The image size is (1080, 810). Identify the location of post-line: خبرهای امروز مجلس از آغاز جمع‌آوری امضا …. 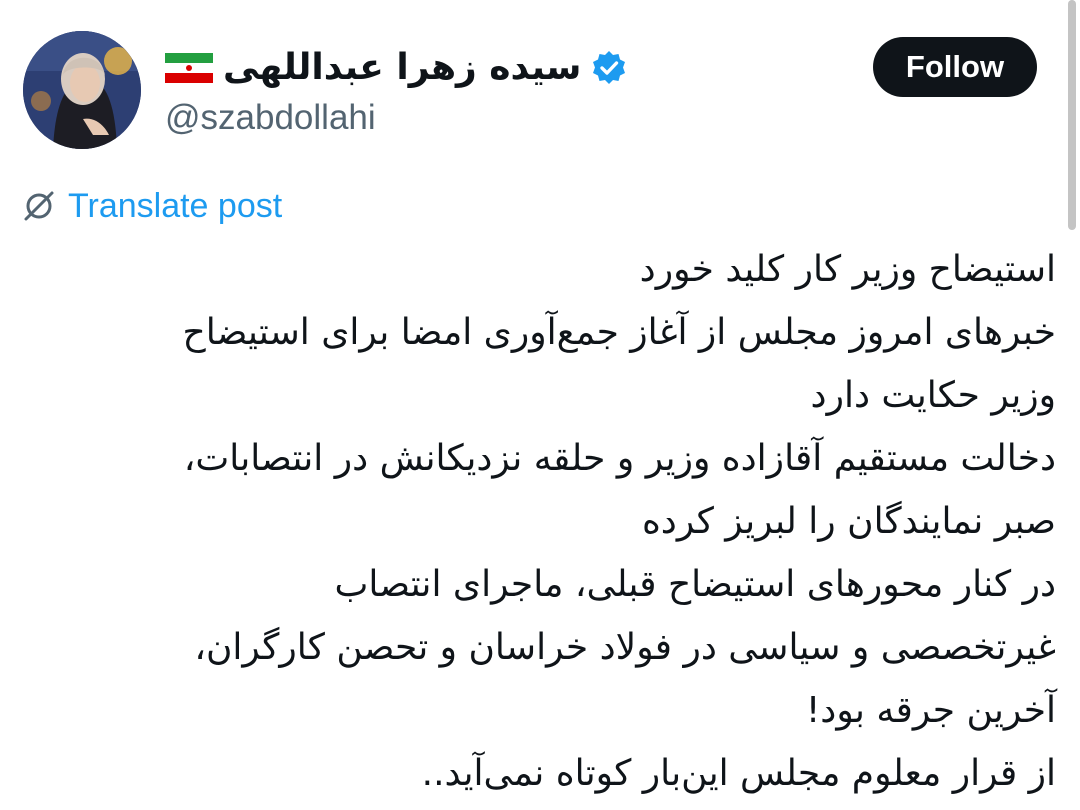
(619, 332).